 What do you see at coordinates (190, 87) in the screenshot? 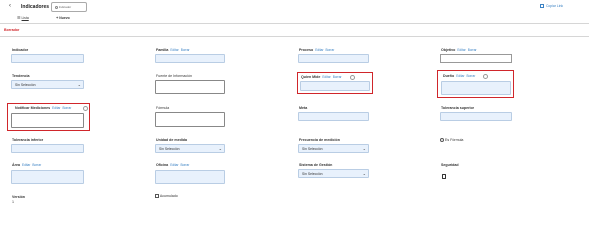
I see `fuente-textarea` at bounding box center [190, 87].